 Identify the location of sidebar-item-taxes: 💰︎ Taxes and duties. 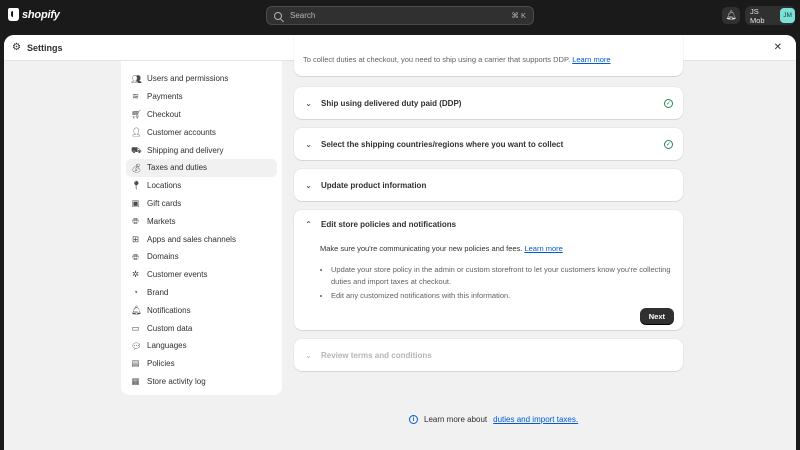
(201, 167).